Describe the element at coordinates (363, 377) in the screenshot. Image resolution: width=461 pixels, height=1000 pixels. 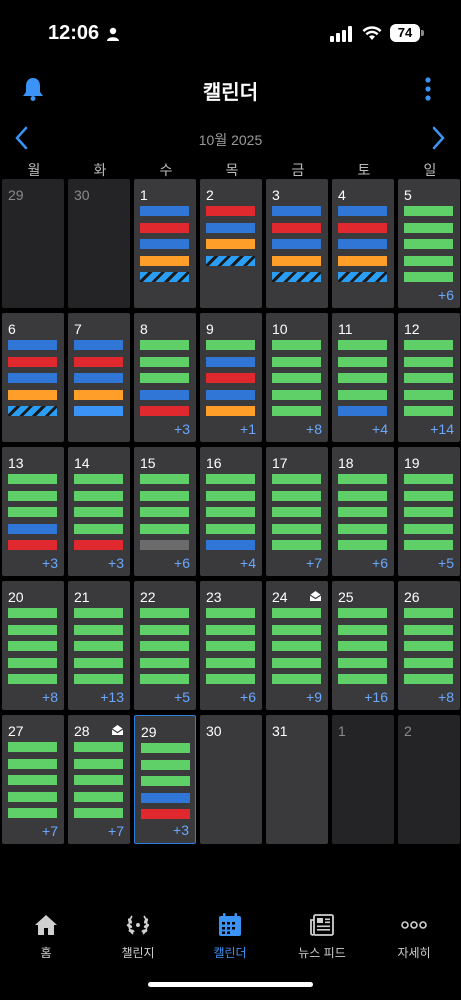
I see `day-cell: 11 +4` at that location.